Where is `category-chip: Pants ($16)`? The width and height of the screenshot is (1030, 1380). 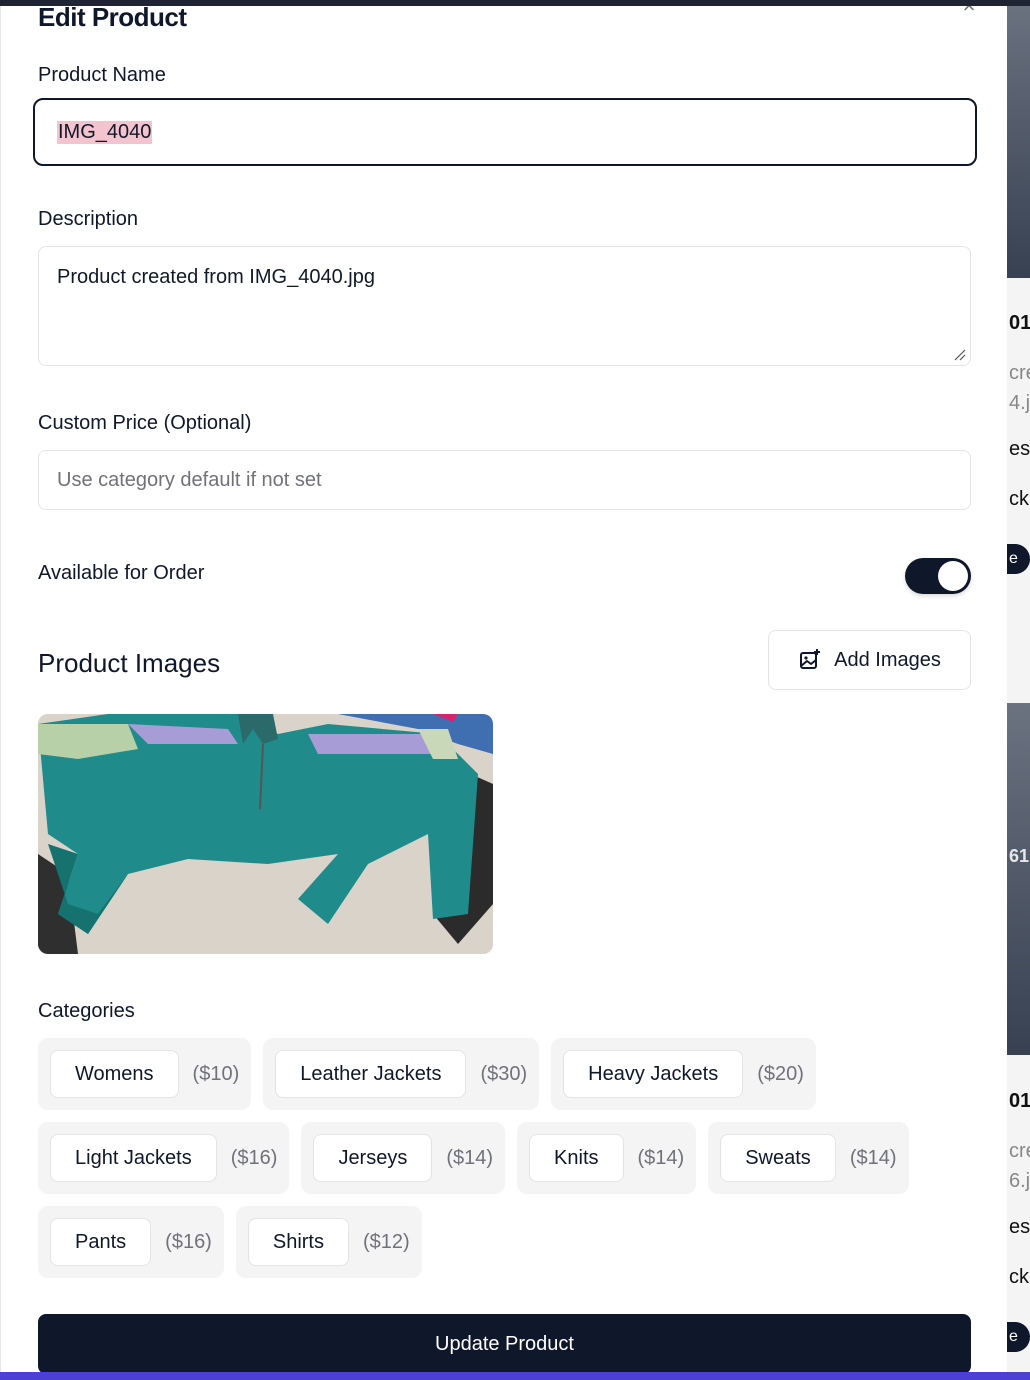 category-chip: Pants ($16) is located at coordinates (131, 1242).